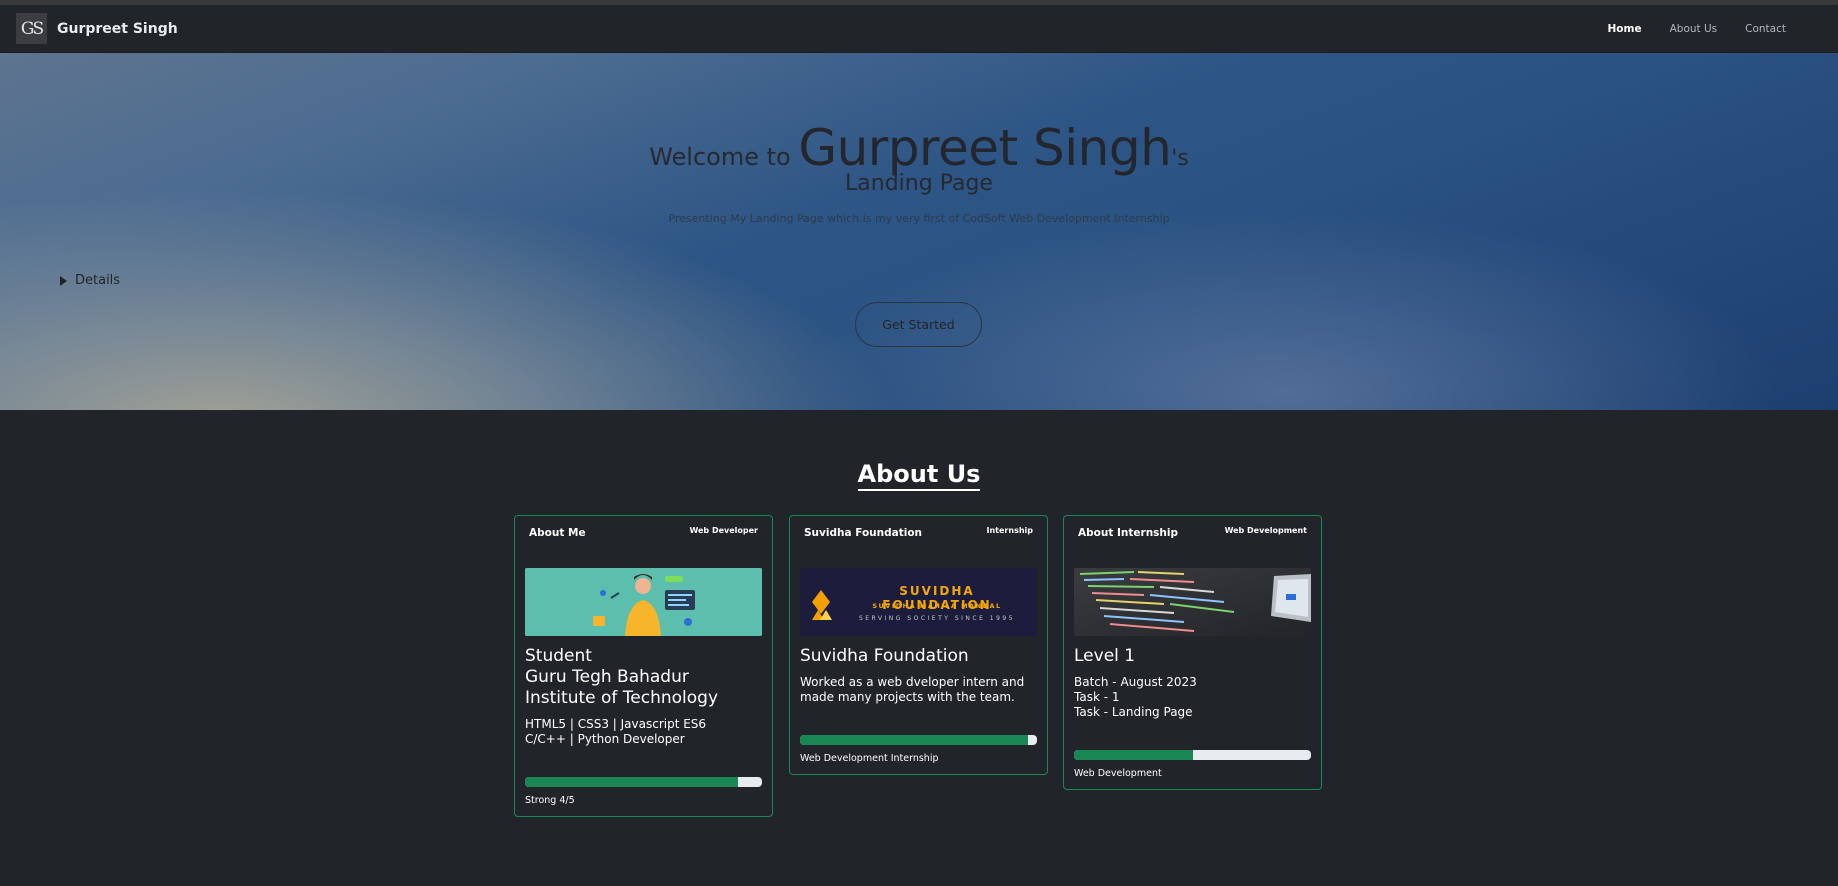 This screenshot has height=886, width=1838. I want to click on card-footer: Web Development, so click(1118, 773).